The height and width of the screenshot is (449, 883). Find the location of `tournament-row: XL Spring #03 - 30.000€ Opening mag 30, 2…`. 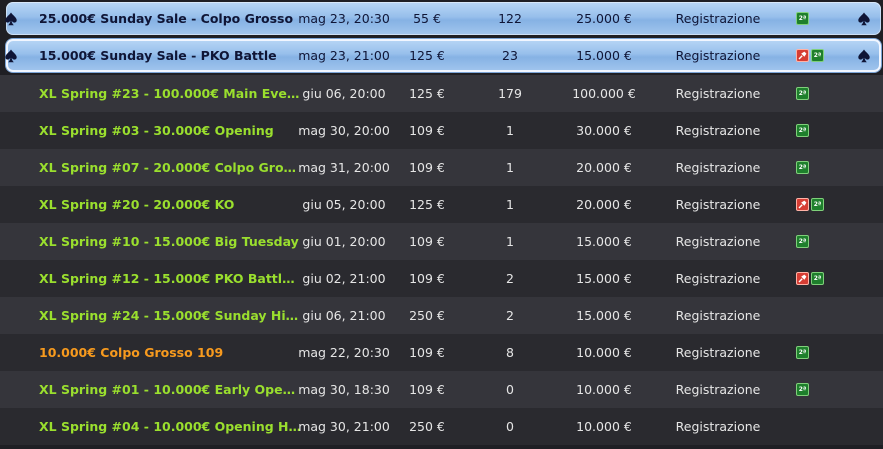

tournament-row: XL Spring #03 - 30.000€ Opening mag 30, 2… is located at coordinates (441, 130).